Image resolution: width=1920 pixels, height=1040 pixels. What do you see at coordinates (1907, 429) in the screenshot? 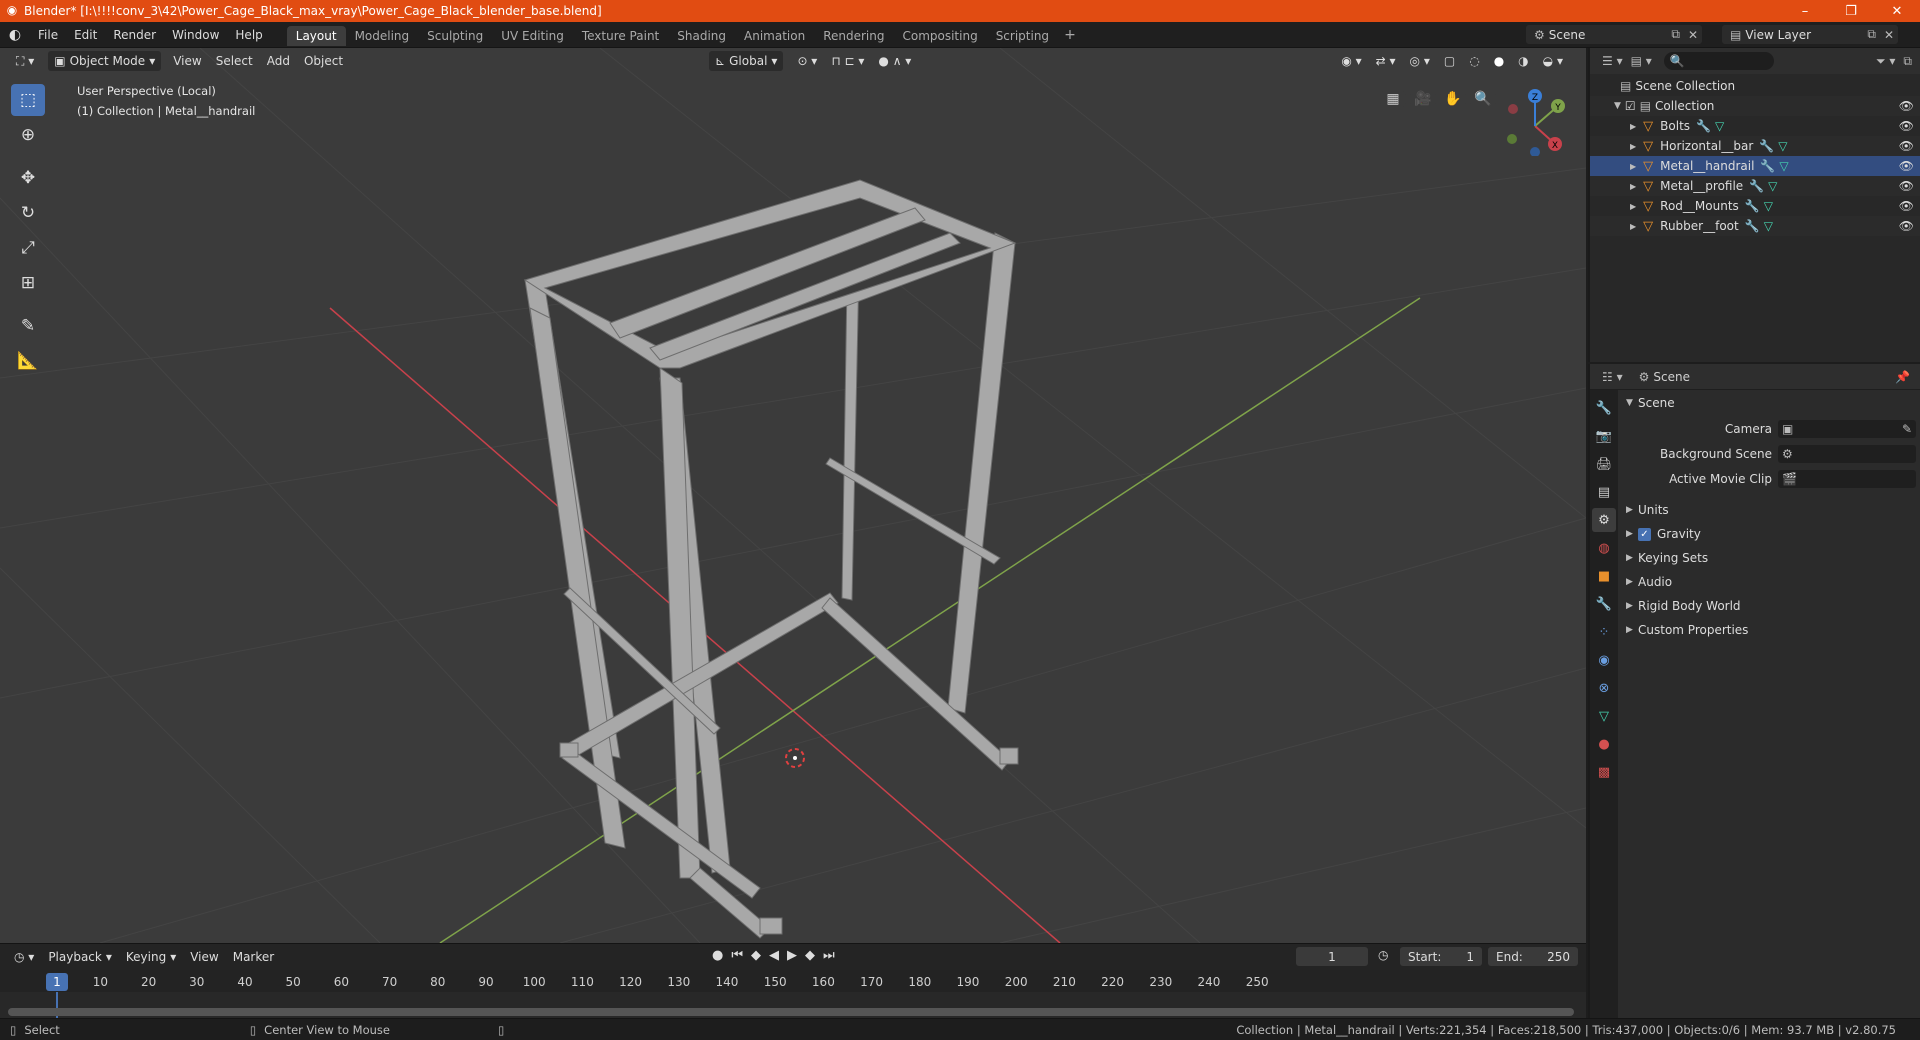
I see `eyedropper-icon: ✎` at bounding box center [1907, 429].